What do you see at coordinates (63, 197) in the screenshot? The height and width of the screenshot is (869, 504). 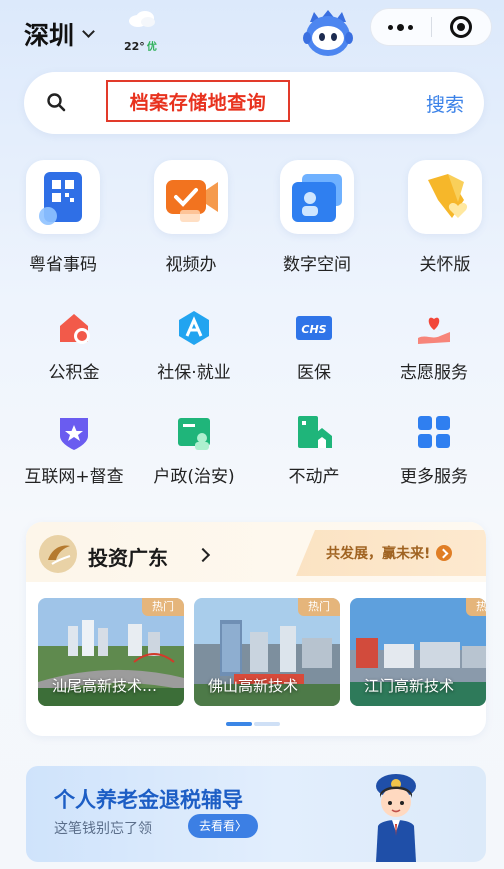 I see `qr-code-card-icon` at bounding box center [63, 197].